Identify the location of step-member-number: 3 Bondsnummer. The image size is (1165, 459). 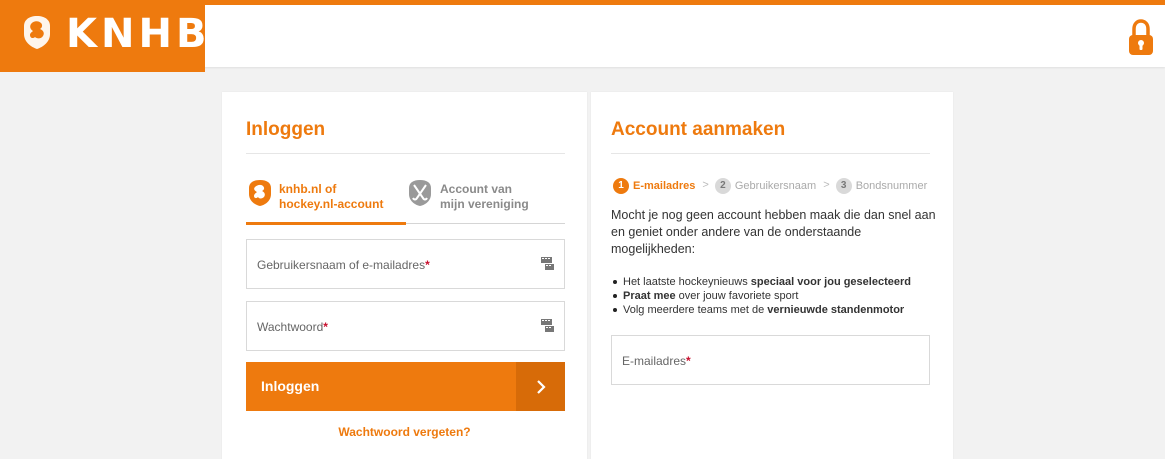
(881, 186).